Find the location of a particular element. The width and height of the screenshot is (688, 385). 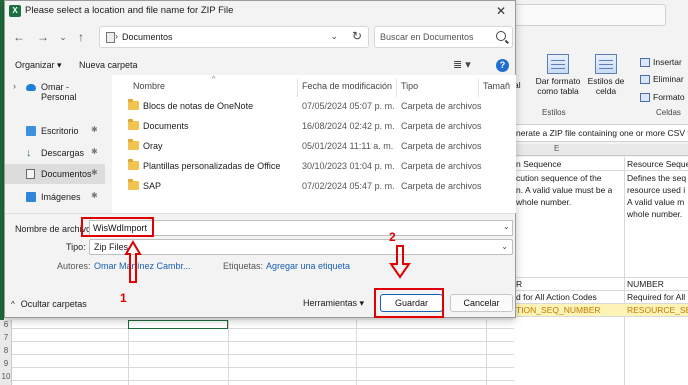

search-input: Buscar en Documentos is located at coordinates (443, 37).